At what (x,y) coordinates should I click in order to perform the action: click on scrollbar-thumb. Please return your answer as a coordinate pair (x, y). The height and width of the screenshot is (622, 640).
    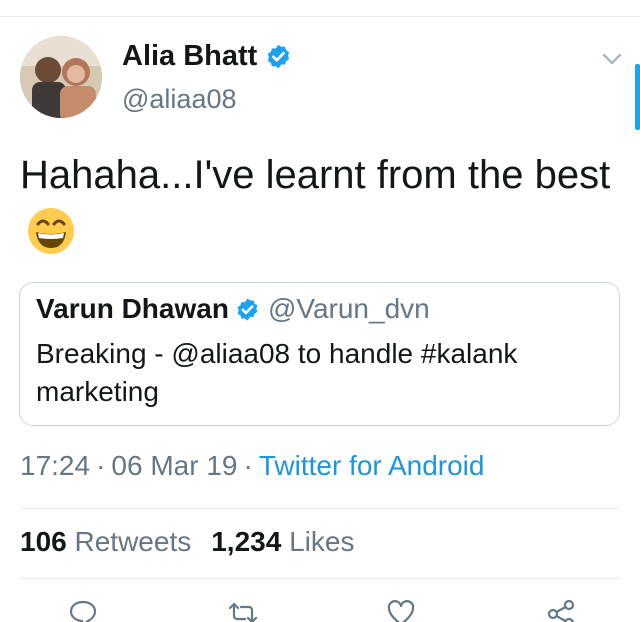
    Looking at the image, I should click on (637, 97).